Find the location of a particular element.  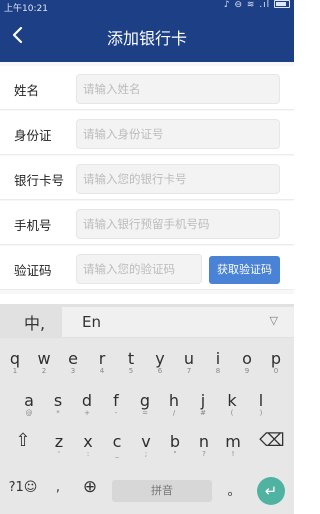

space-key: 拼音 is located at coordinates (162, 491).